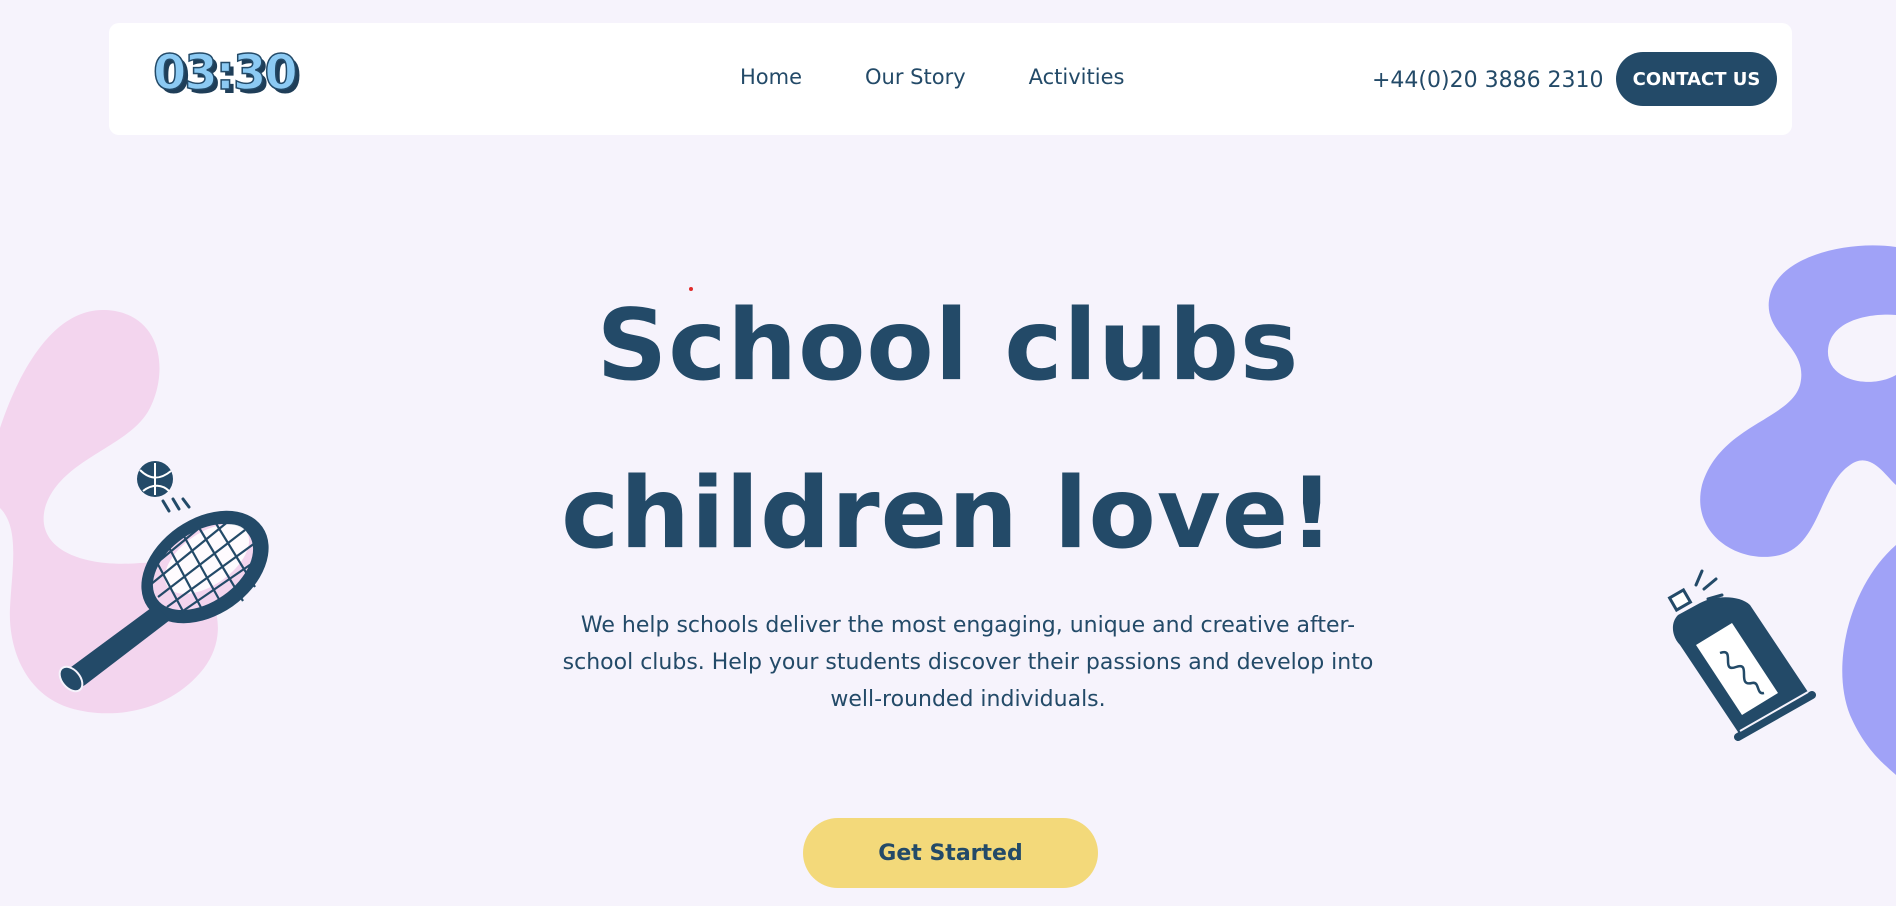 This screenshot has height=906, width=1896. Describe the element at coordinates (948, 346) in the screenshot. I see `hero-title-line-1: School clubs` at that location.